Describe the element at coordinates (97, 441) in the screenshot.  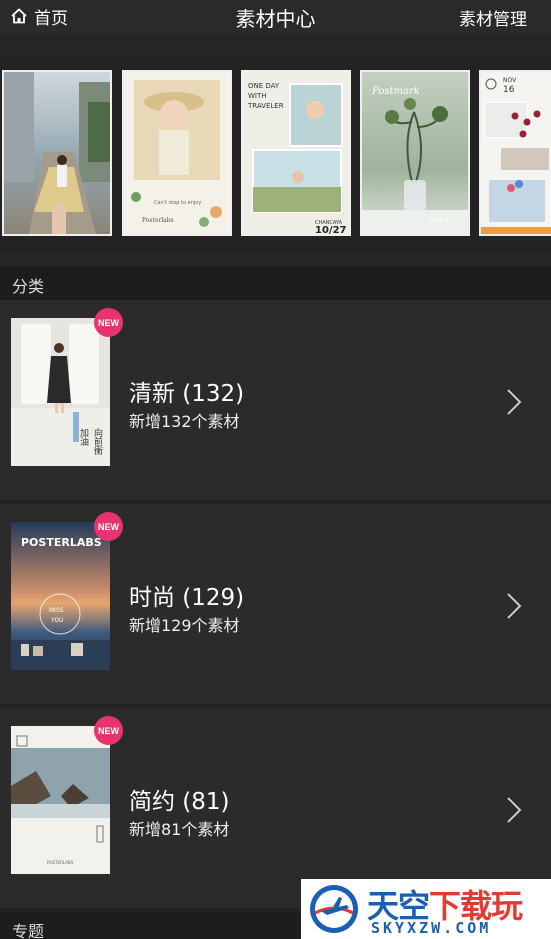
I see `svg-text: 向前衝` at that location.